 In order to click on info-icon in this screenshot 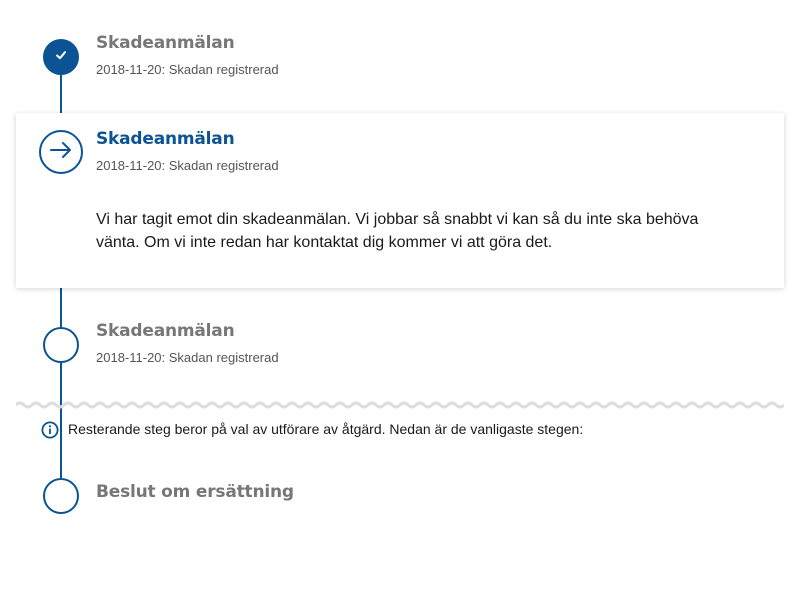, I will do `click(50, 430)`.